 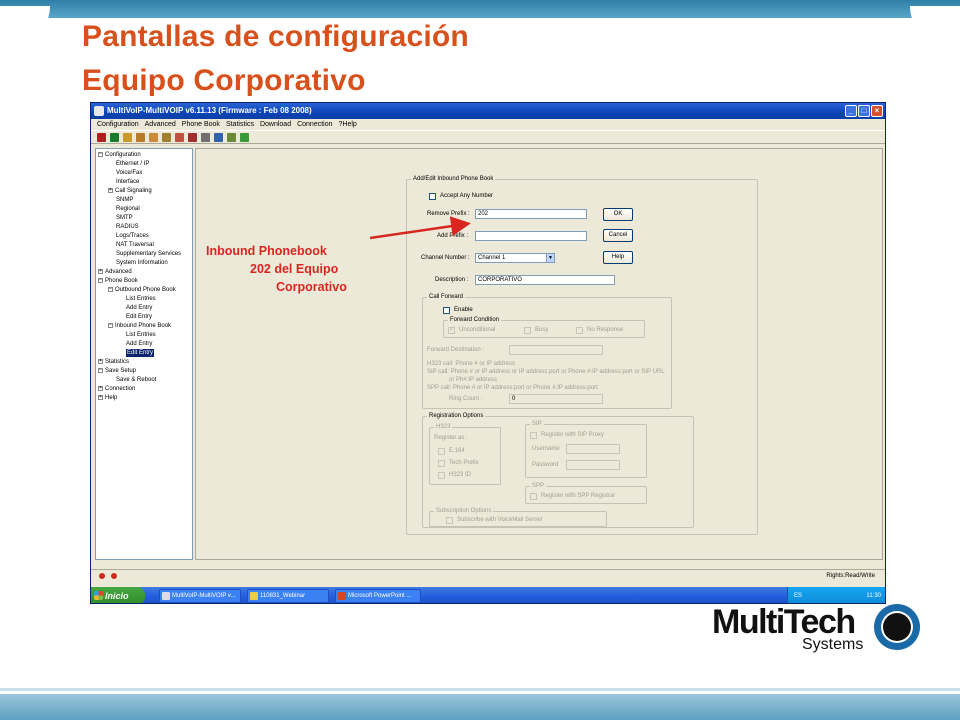 I want to click on globe-tool-icon, so click(x=244, y=137).